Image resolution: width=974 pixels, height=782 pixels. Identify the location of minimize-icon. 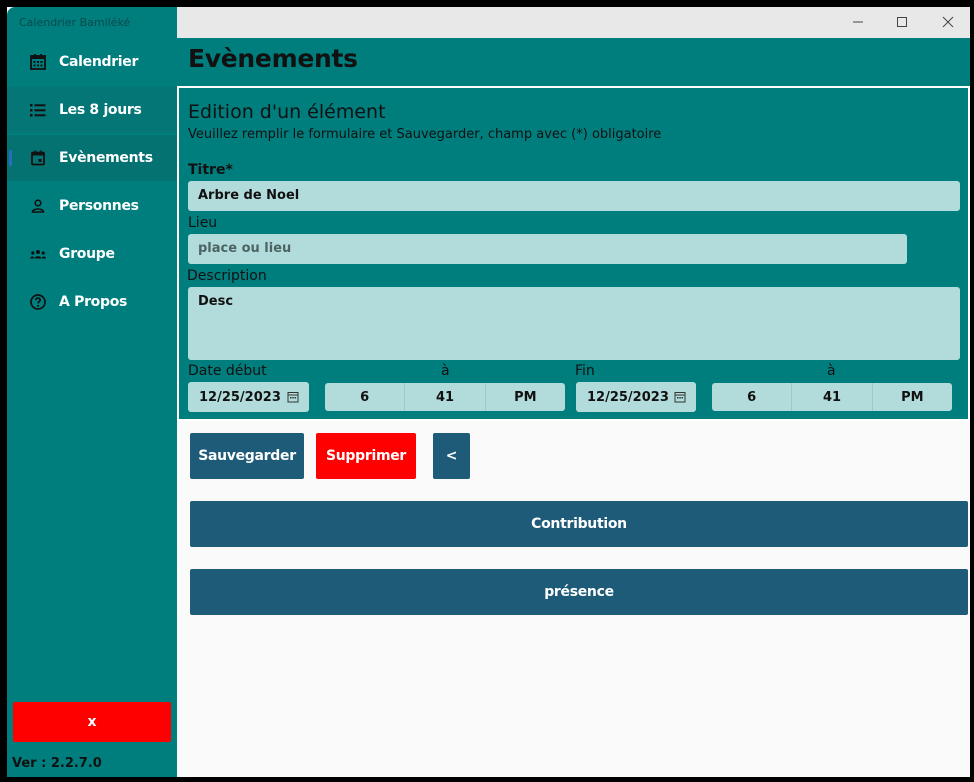
(858, 22).